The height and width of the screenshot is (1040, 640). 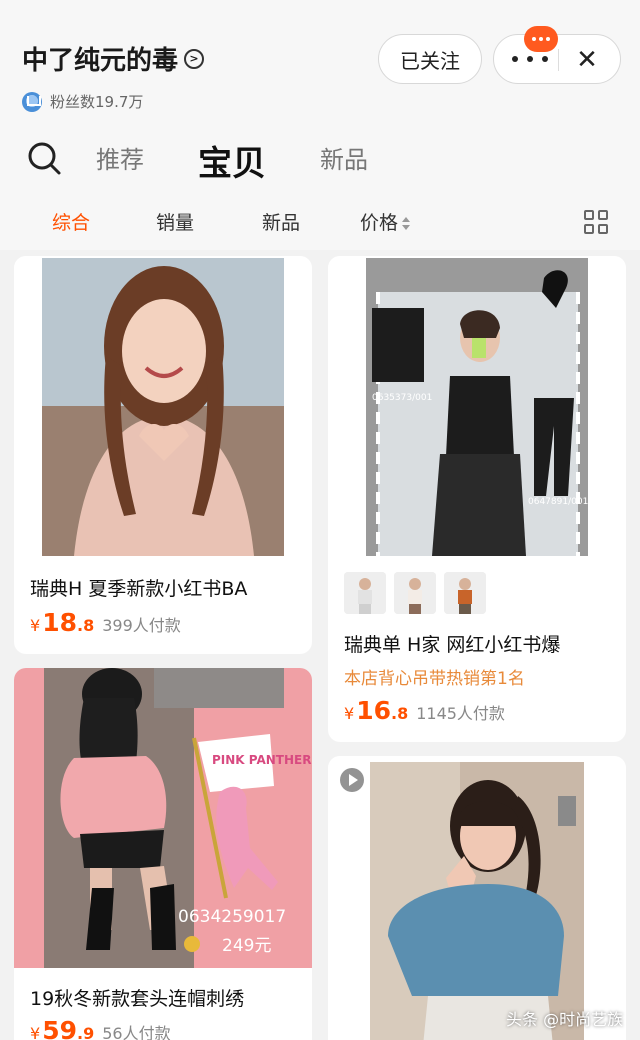 What do you see at coordinates (477, 406) in the screenshot?
I see `product-image: 0635373/001 0647891/001` at bounding box center [477, 406].